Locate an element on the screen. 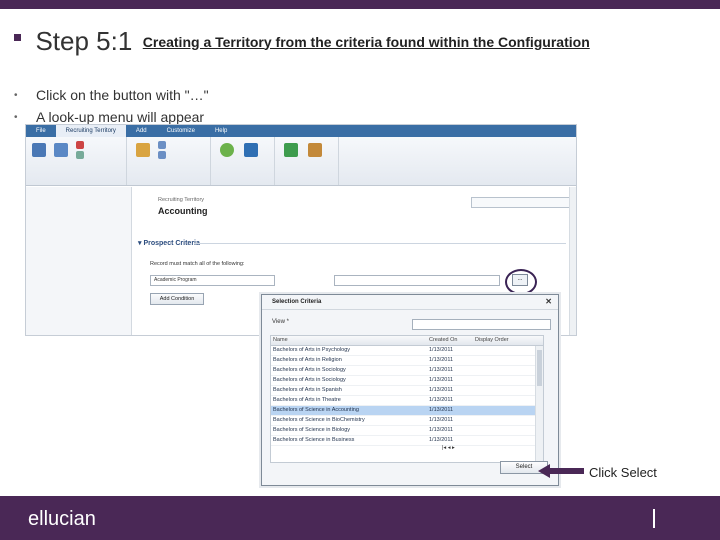 The width and height of the screenshot is (720, 540). table-row: Bachelors of Arts in Theatre 1/13/2011 is located at coordinates (407, 401).